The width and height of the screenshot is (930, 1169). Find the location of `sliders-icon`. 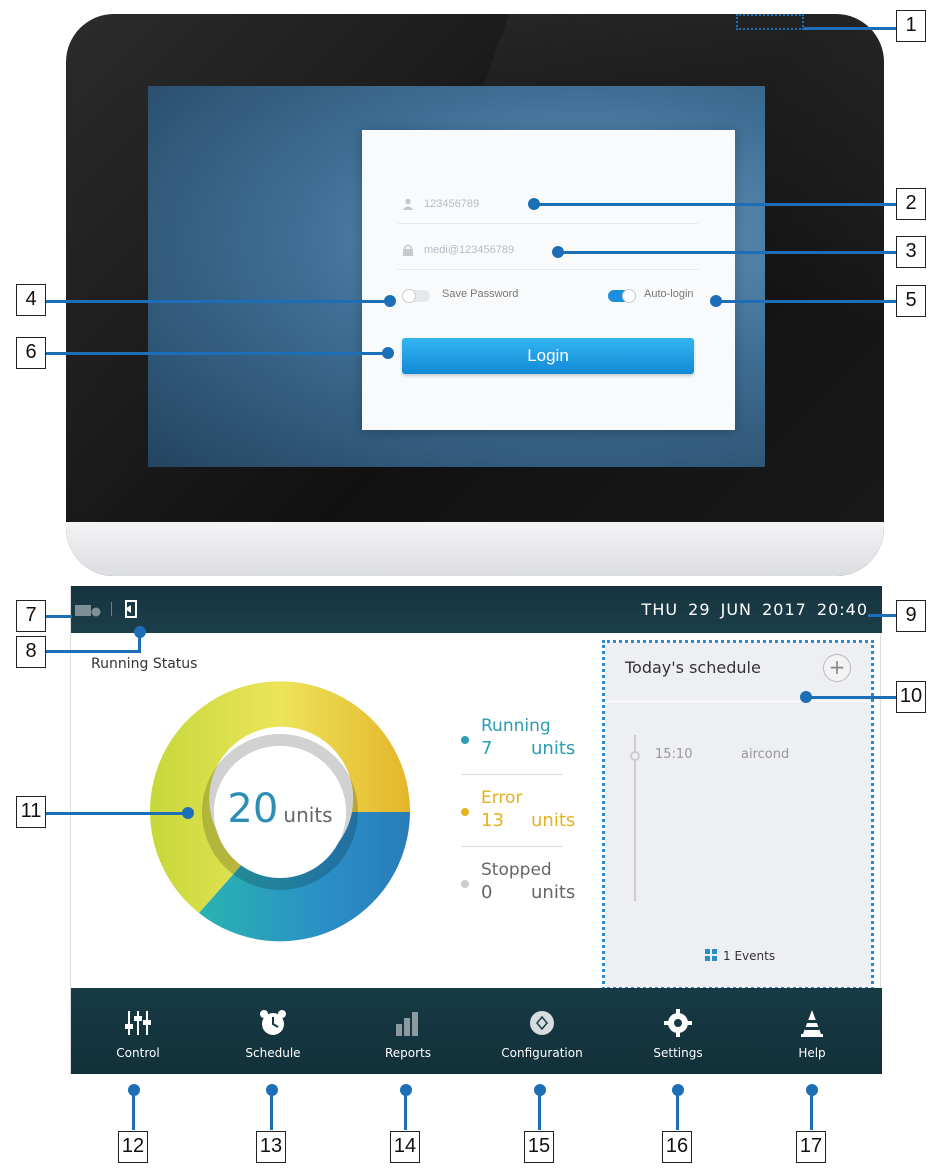

sliders-icon is located at coordinates (138, 1023).